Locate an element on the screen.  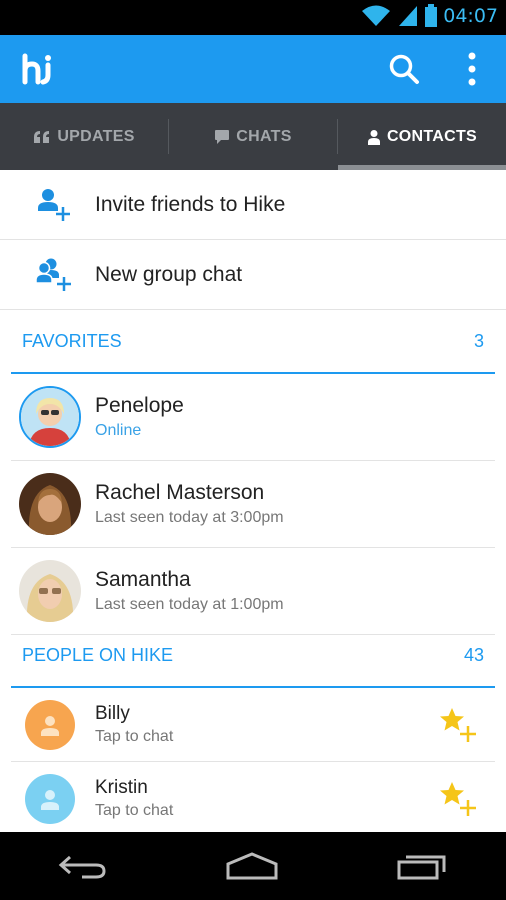
system-nav-bar is located at coordinates (253, 866).